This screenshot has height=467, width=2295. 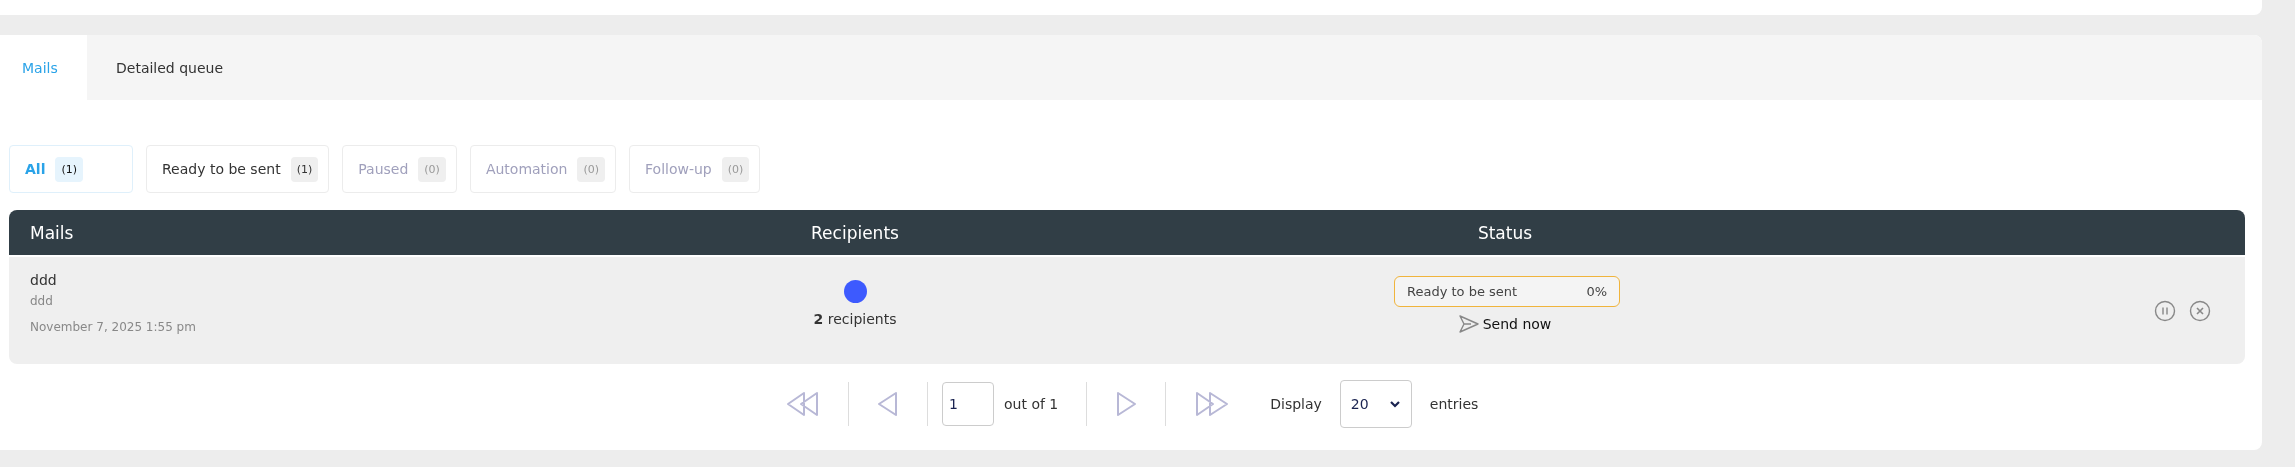 I want to click on filter-tab: All (1), so click(x=71, y=169).